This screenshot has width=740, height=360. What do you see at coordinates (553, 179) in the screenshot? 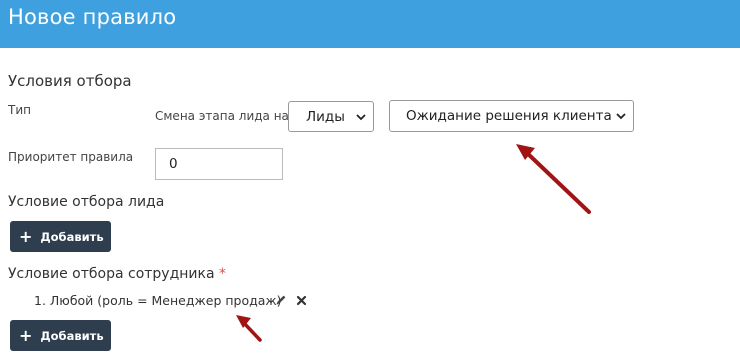
I see `annotation-arrow-stage` at bounding box center [553, 179].